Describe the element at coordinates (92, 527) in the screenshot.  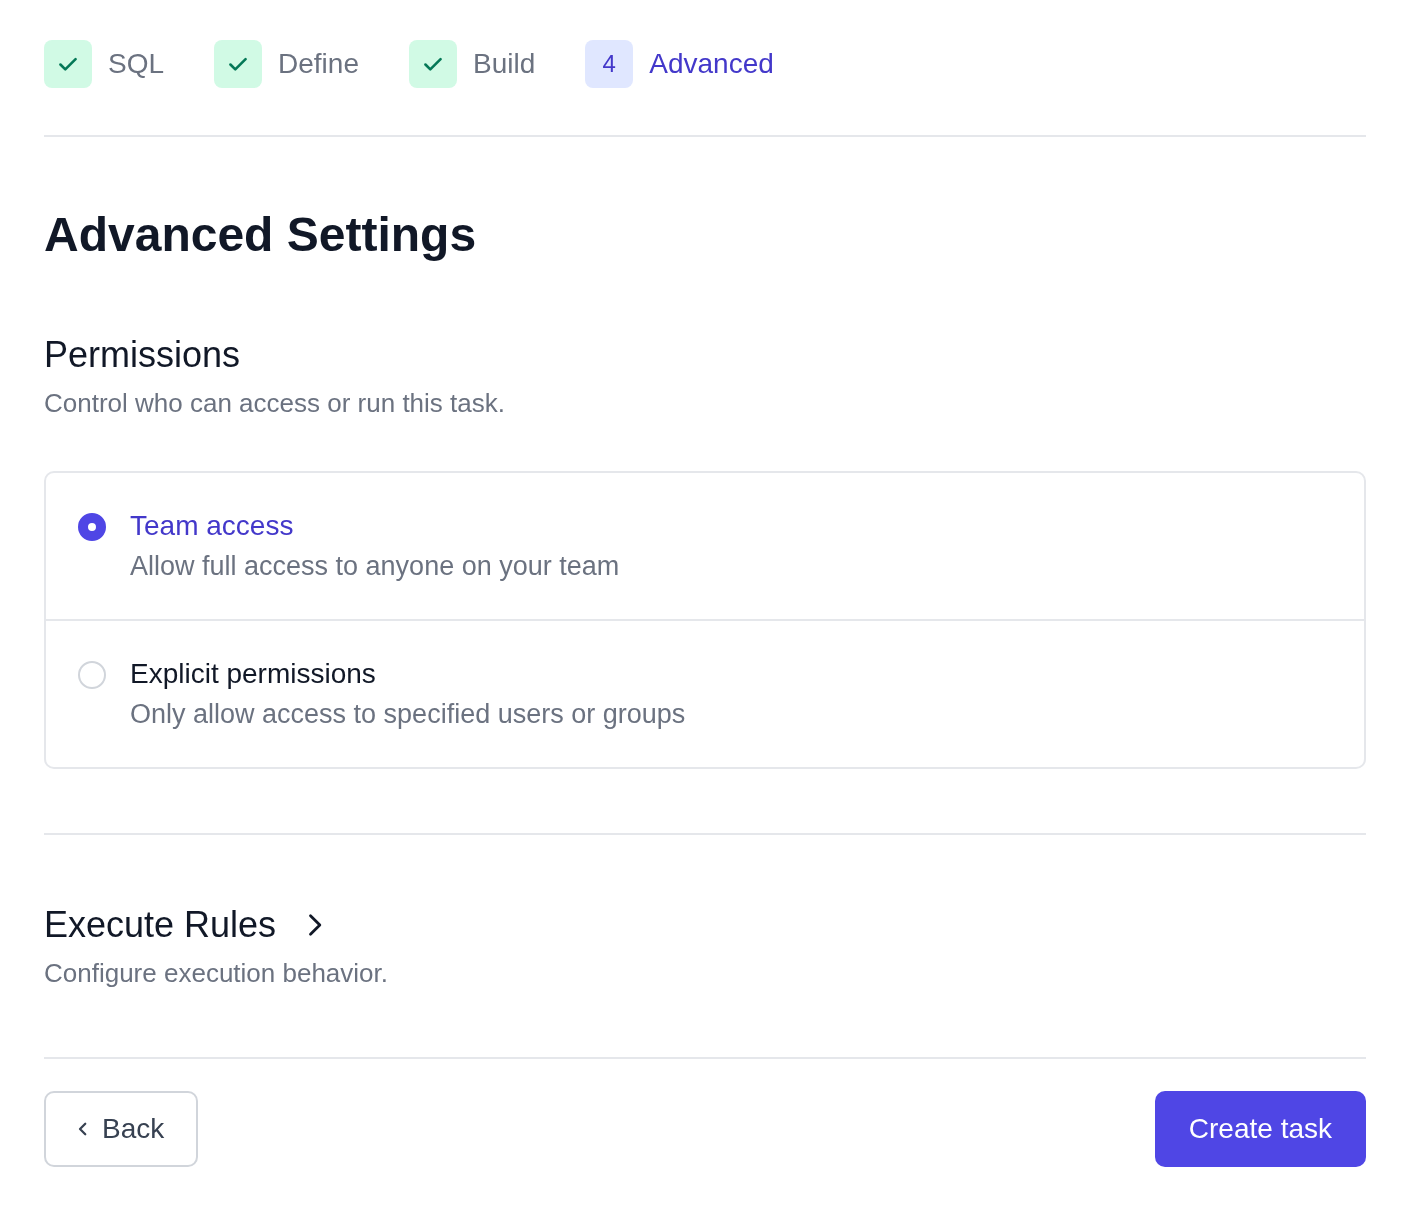
I see `radio-button` at that location.